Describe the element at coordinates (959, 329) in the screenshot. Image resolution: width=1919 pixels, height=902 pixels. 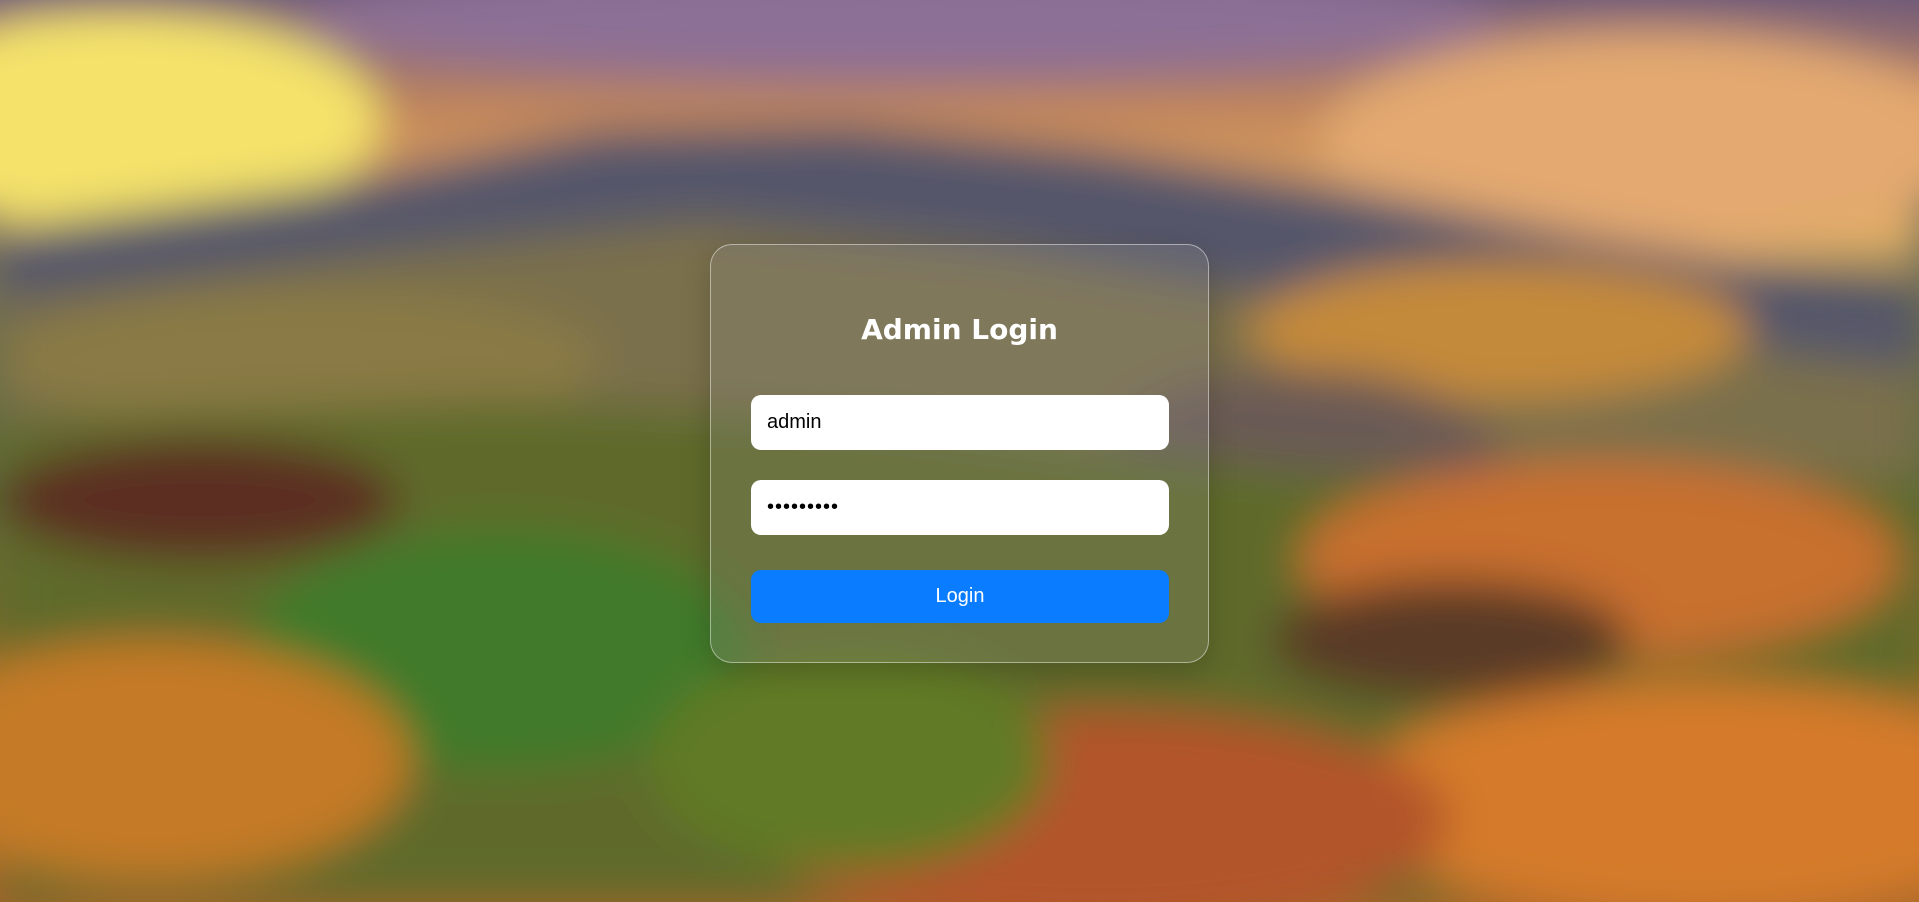
I see `login-title: Admin Login` at that location.